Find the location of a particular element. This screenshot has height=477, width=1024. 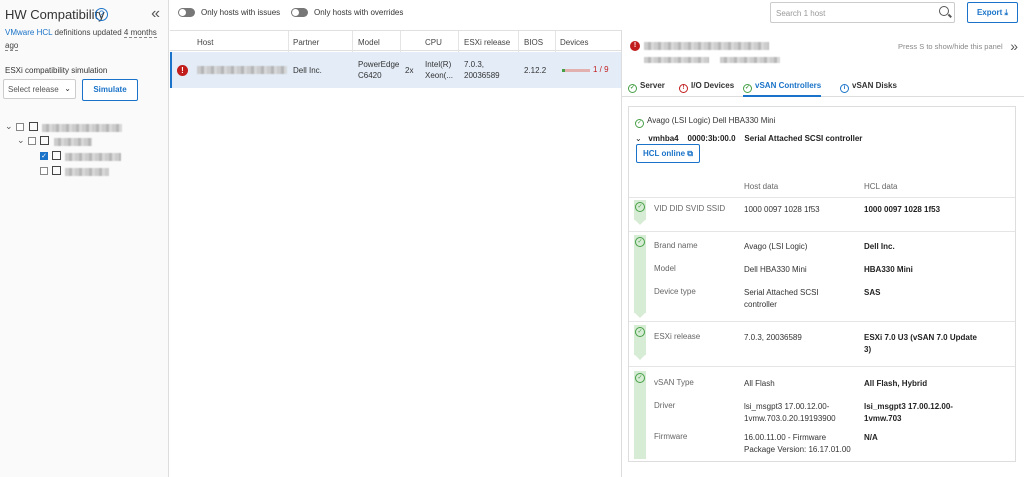

hcl-brand: Dell Inc. is located at coordinates (879, 246).